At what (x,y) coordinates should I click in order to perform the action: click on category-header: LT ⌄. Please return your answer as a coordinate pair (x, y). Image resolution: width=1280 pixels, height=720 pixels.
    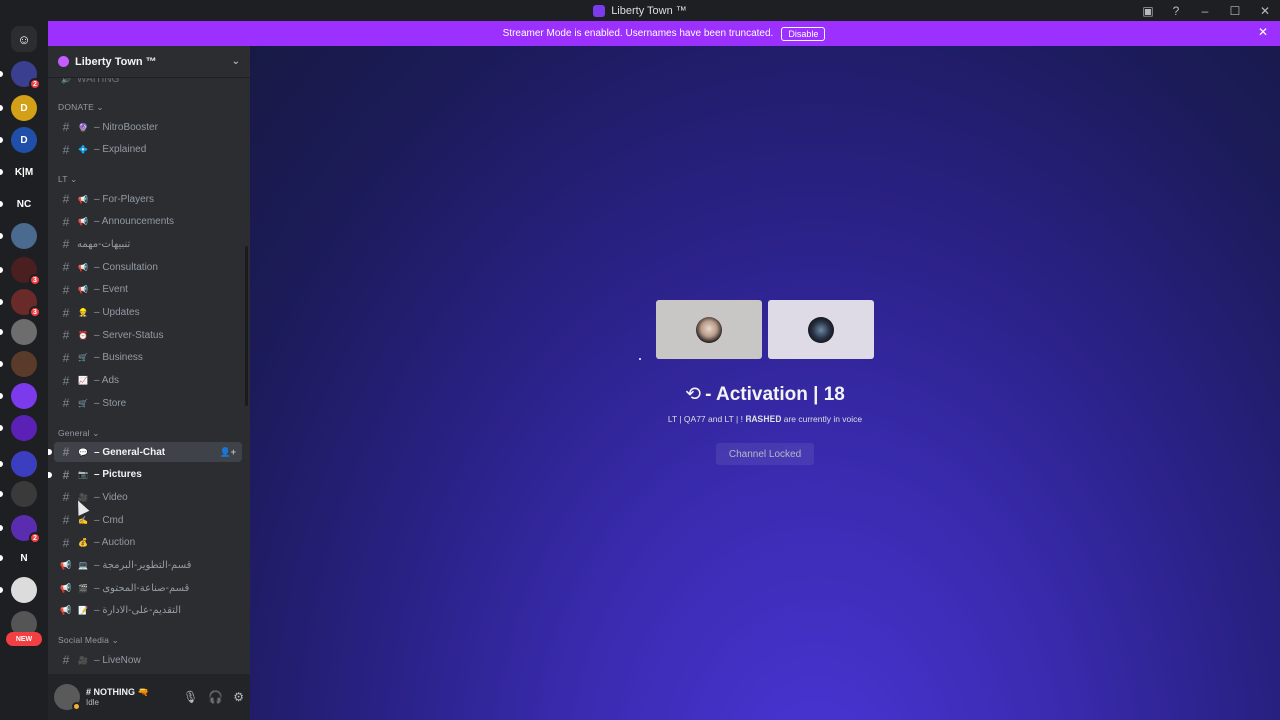
    Looking at the image, I should click on (67, 179).